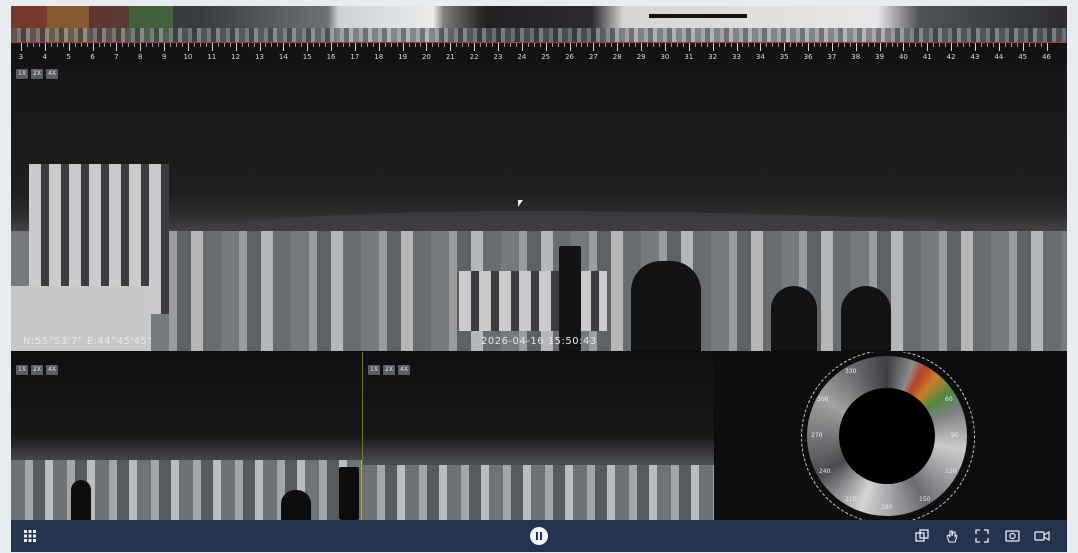 This screenshot has width=1078, height=553. I want to click on ruler-label: 45, so click(1023, 57).